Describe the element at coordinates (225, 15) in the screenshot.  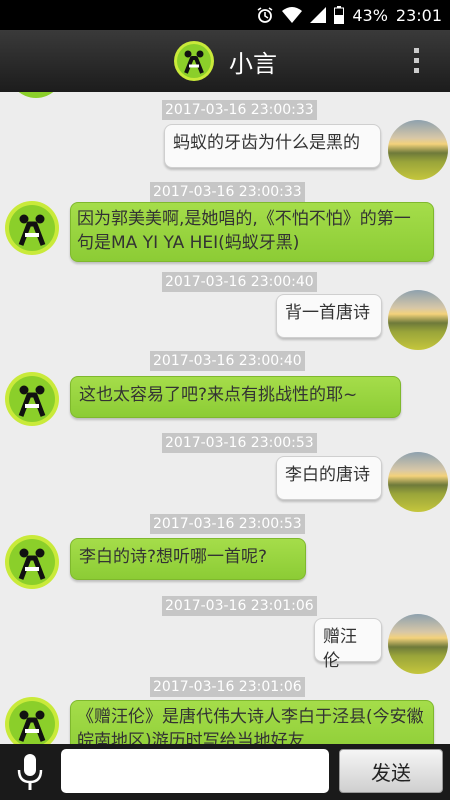
I see `status-bar: 43% 23:01` at that location.